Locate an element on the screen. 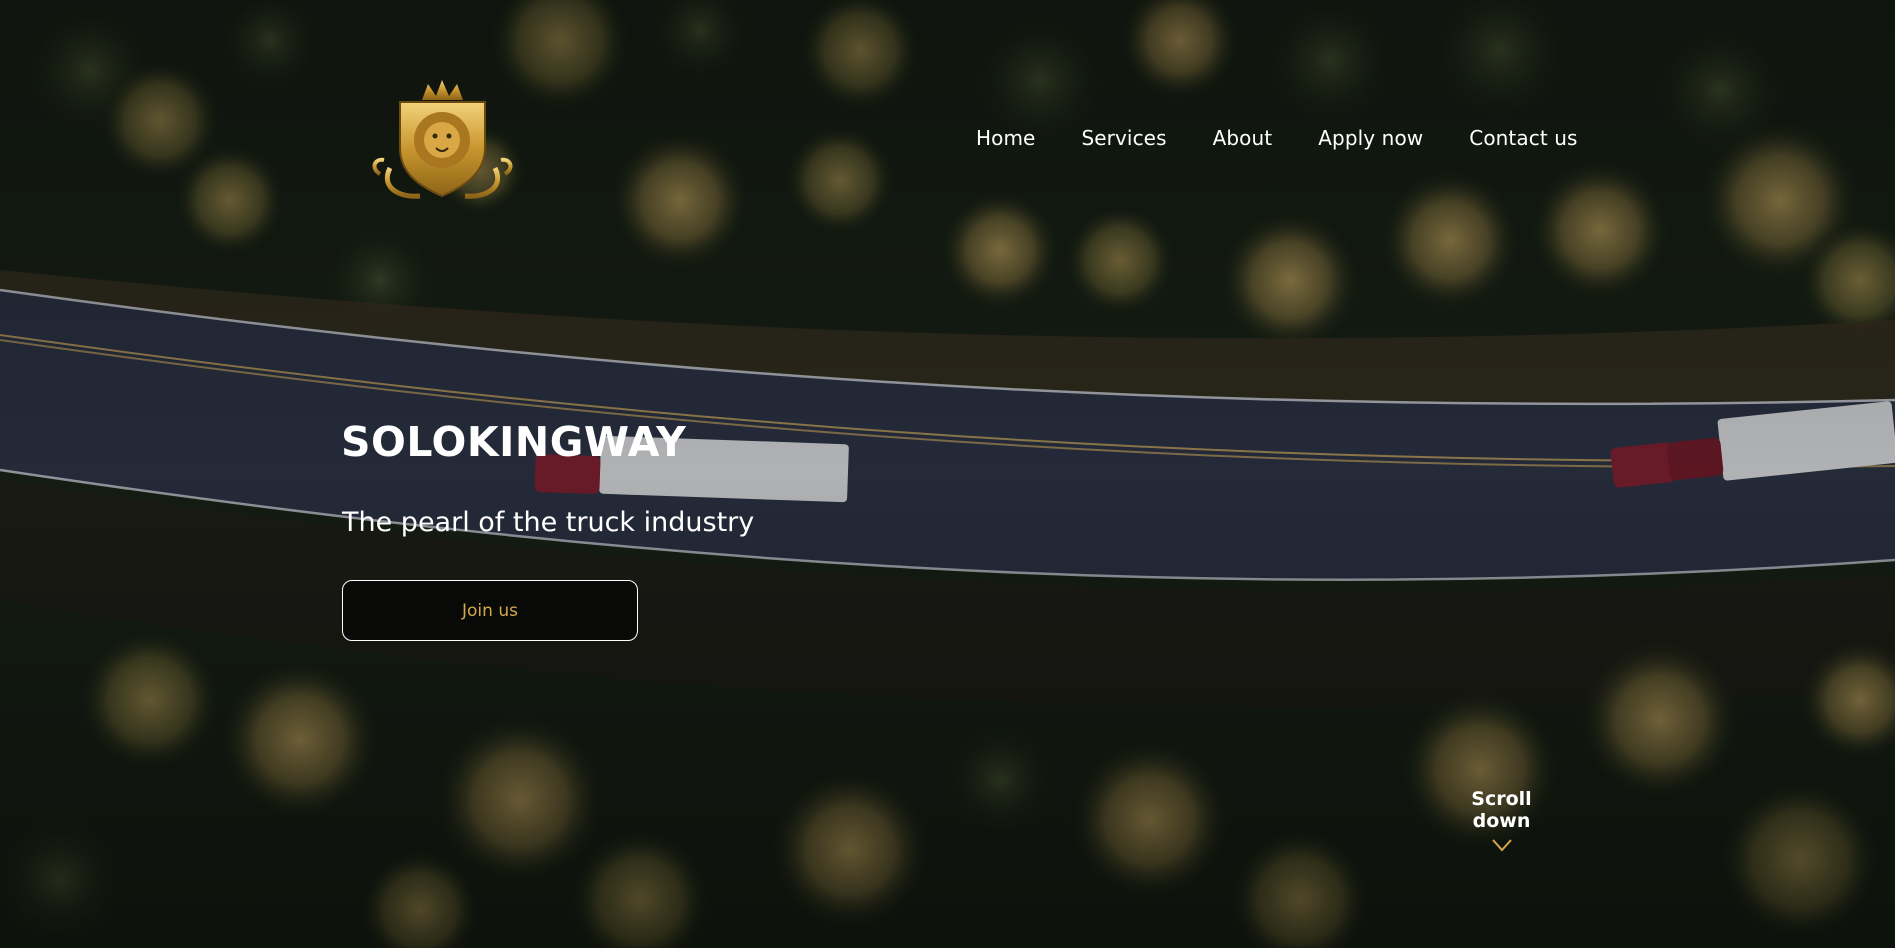  brand-logo is located at coordinates (442, 140).